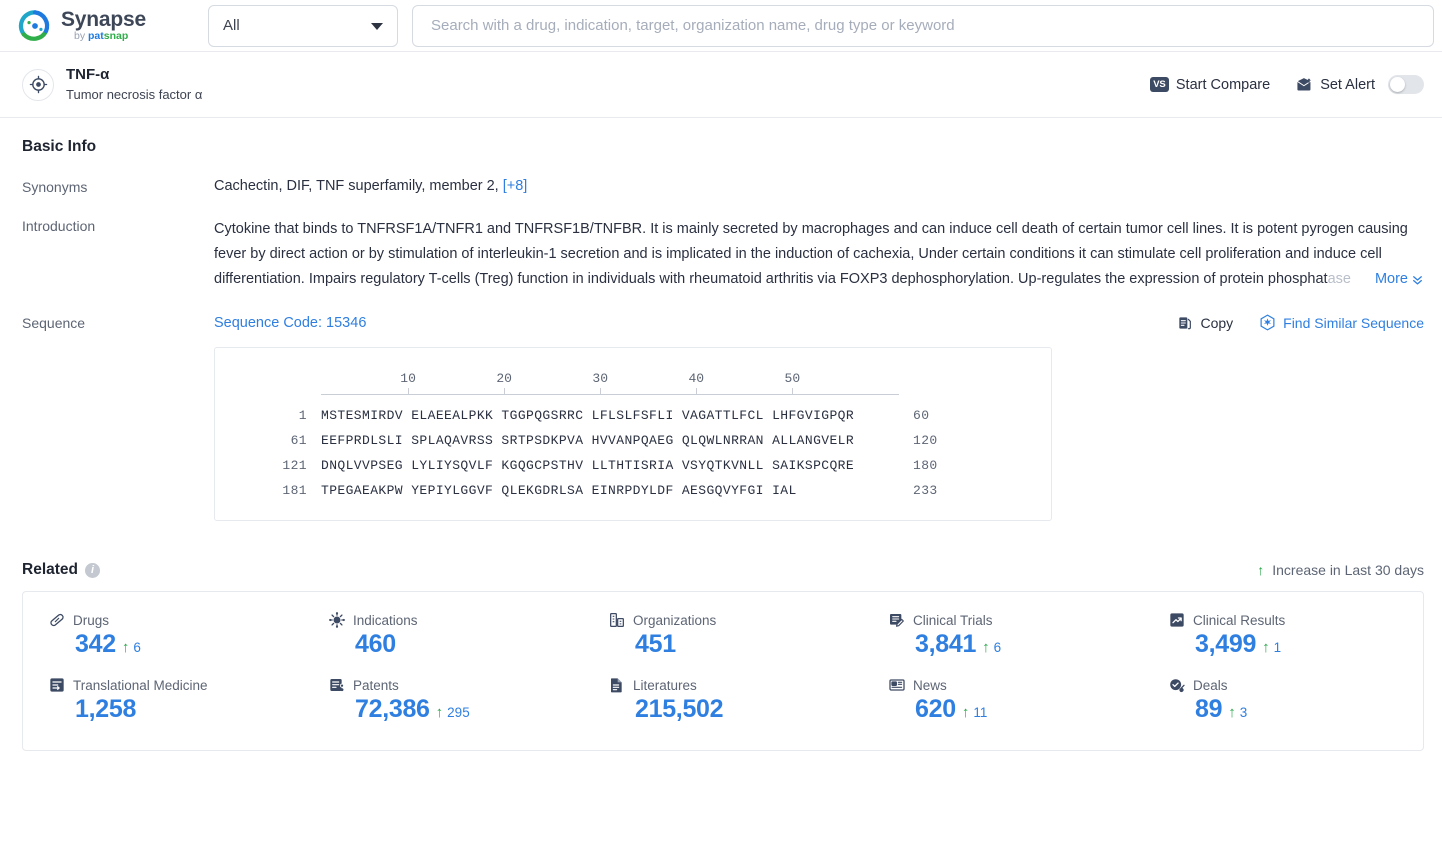  I want to click on stat-label-text: Deals, so click(1210, 685).